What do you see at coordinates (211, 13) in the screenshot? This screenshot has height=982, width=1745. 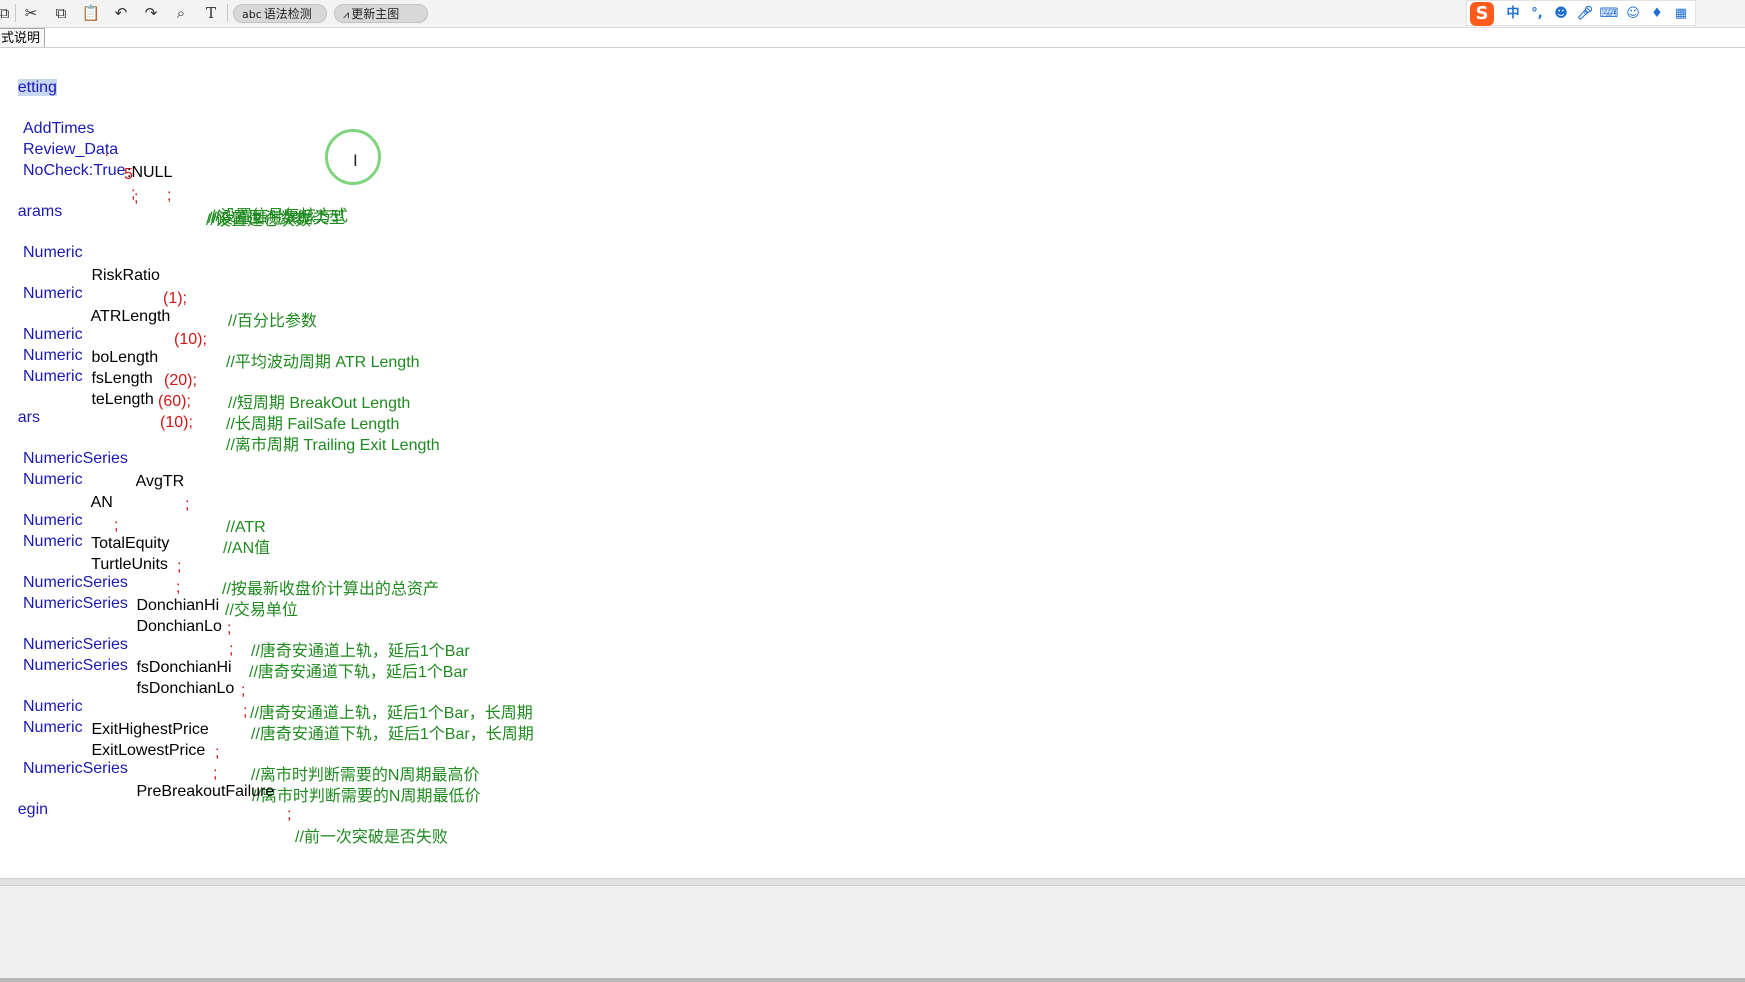 I see `text-icon: T` at bounding box center [211, 13].